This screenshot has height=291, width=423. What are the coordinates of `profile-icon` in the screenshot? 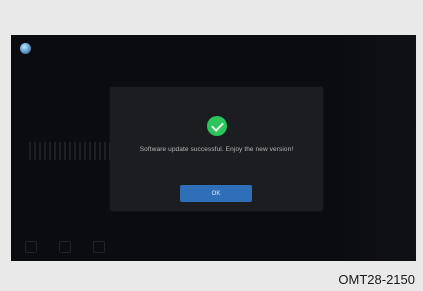 It's located at (25, 48).